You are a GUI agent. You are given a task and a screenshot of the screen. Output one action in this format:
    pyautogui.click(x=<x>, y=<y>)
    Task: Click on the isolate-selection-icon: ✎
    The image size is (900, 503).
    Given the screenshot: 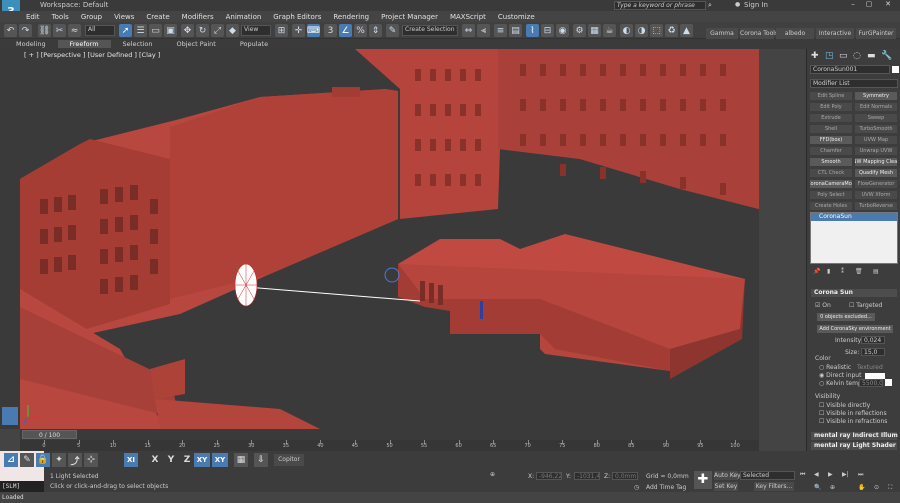 What is the action you would take?
    pyautogui.click(x=27, y=460)
    